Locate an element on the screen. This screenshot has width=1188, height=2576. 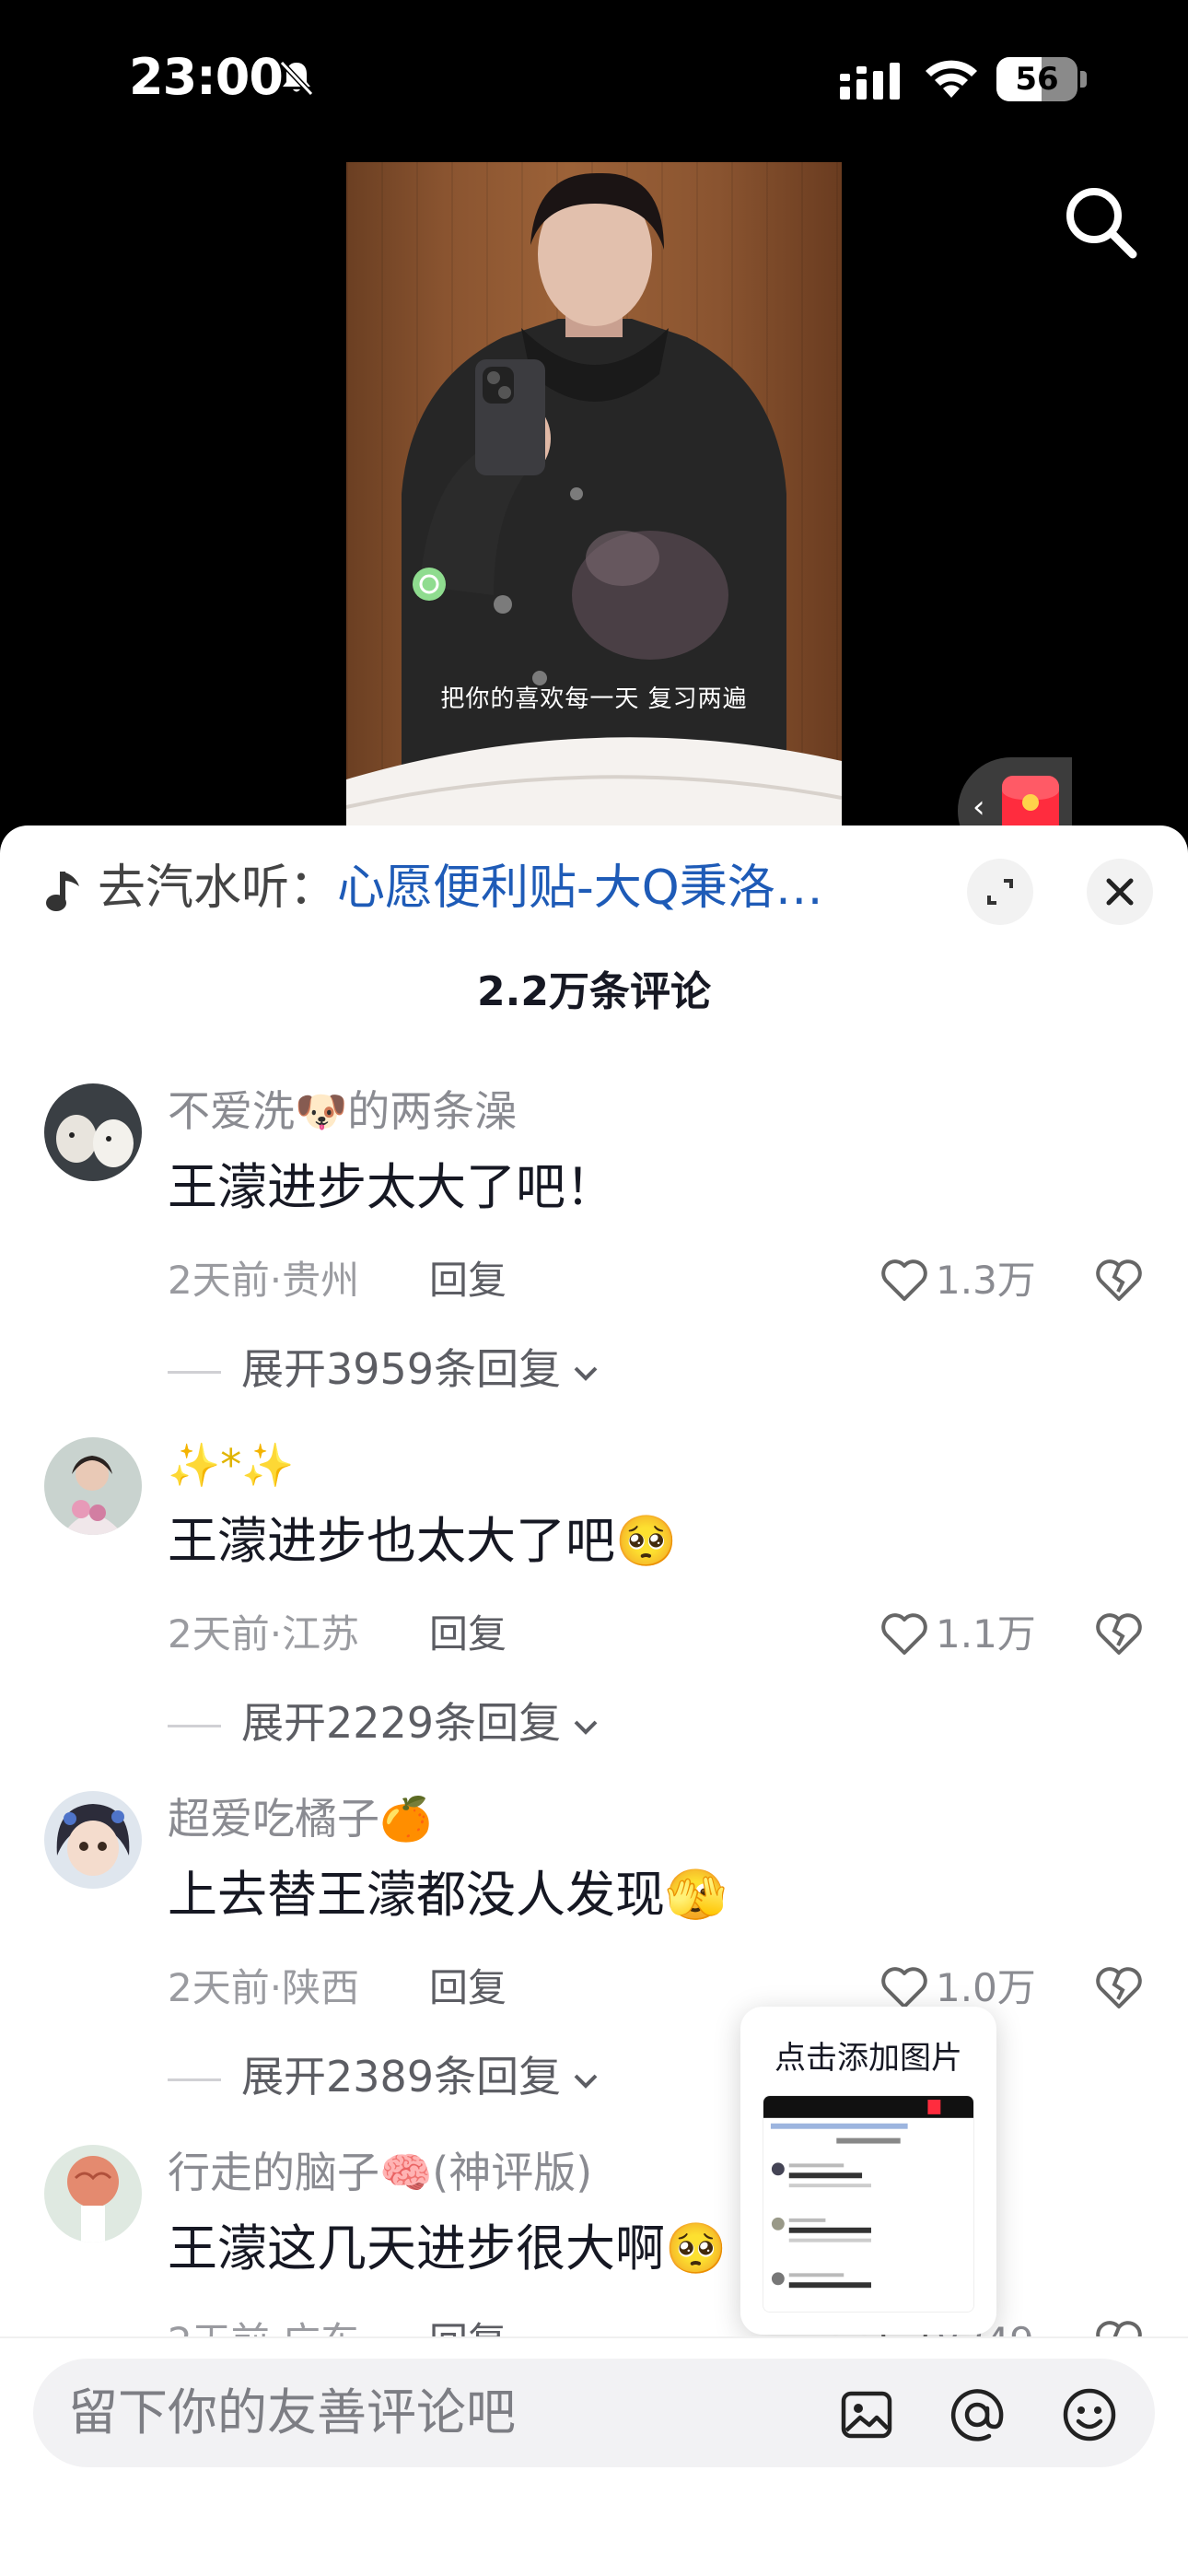
comment-text: 王濛这几天进步很大啊🥺 is located at coordinates (448, 2248).